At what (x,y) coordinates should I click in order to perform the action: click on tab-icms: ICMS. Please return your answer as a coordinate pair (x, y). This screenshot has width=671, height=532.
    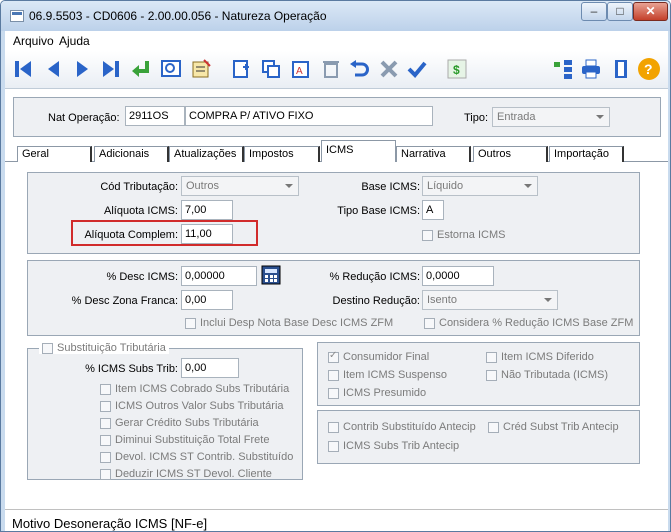
    Looking at the image, I should click on (358, 151).